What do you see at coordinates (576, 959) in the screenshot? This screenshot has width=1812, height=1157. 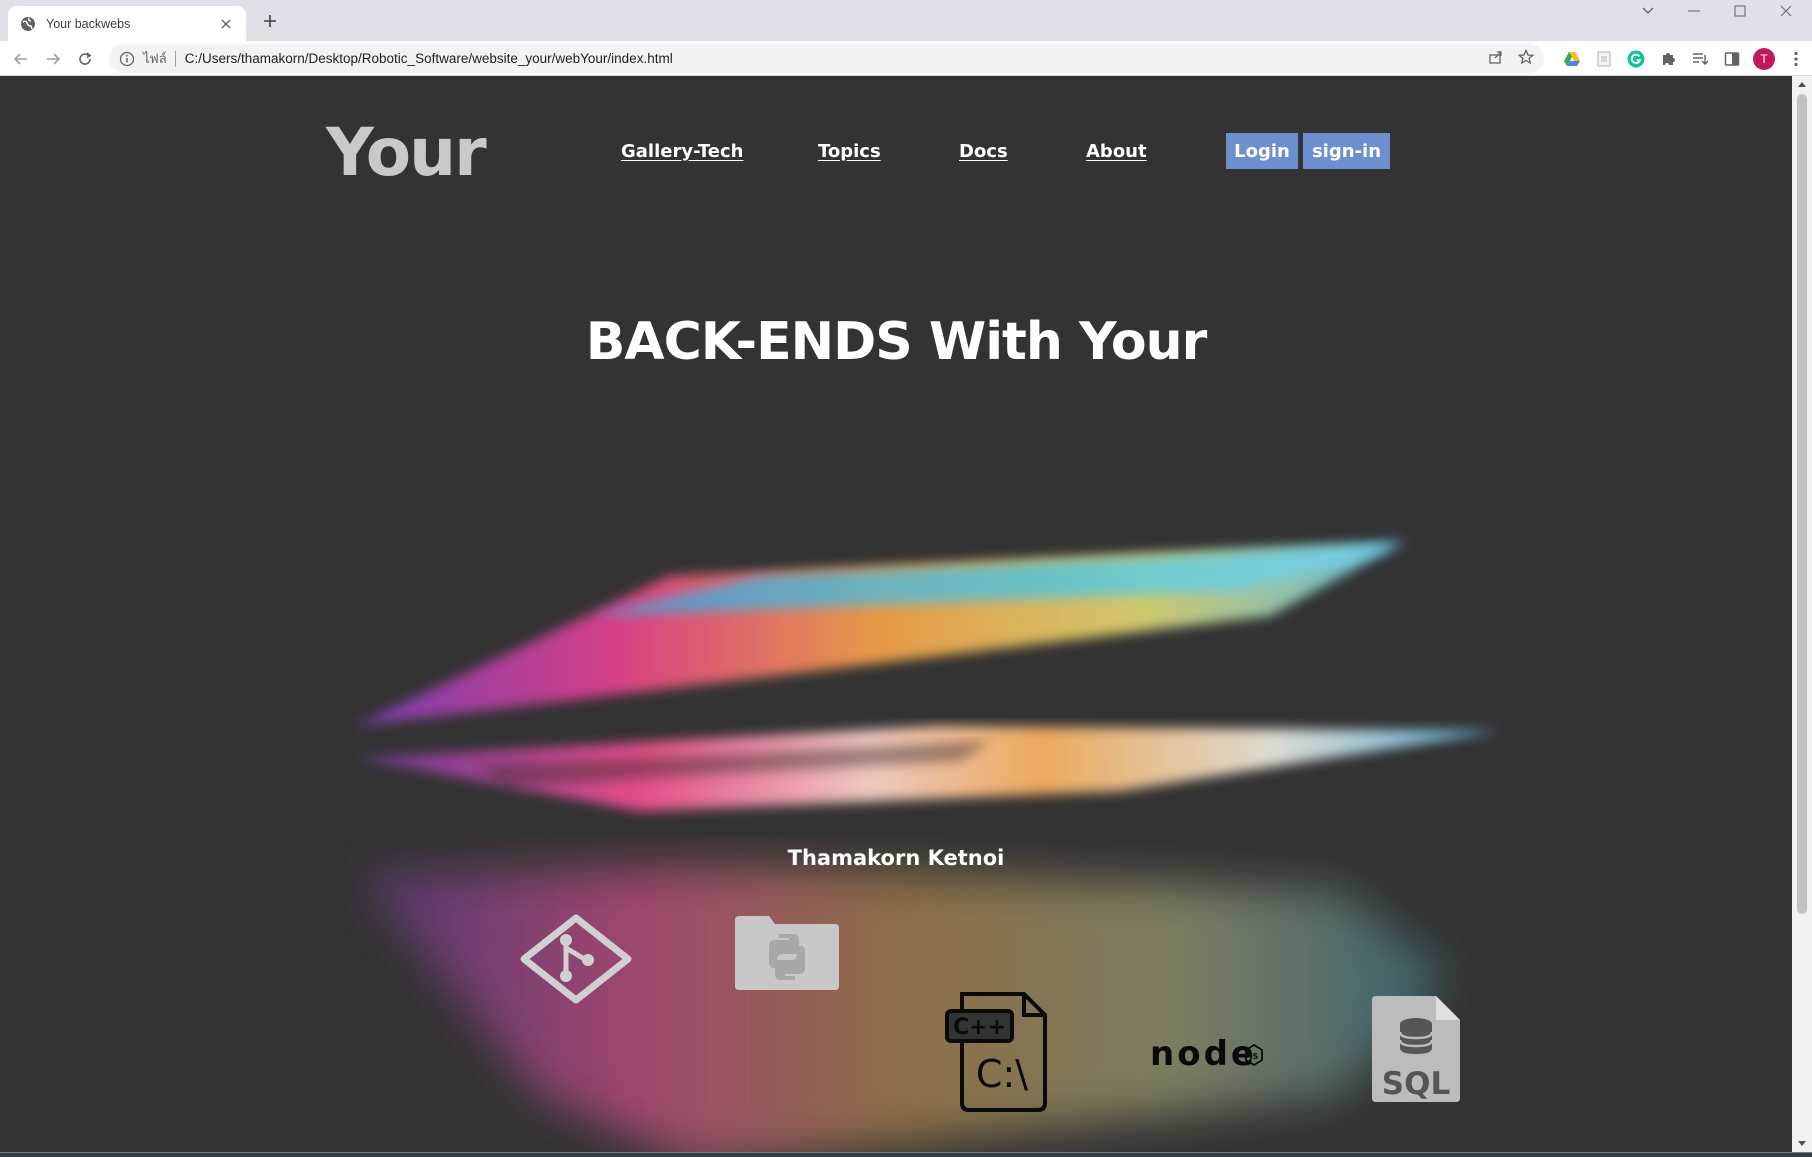 I see `git-icon` at bounding box center [576, 959].